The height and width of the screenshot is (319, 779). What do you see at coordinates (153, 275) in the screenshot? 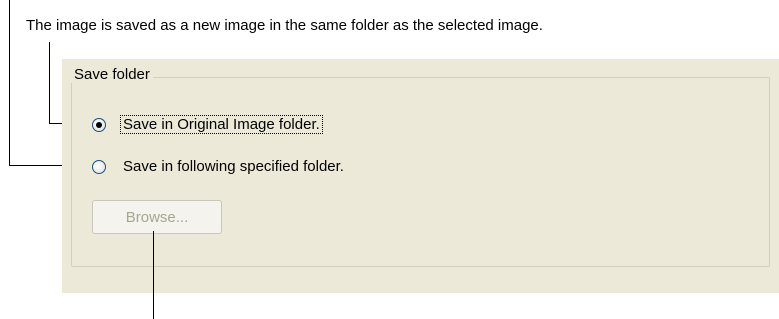
I see `callout-line-browse` at bounding box center [153, 275].